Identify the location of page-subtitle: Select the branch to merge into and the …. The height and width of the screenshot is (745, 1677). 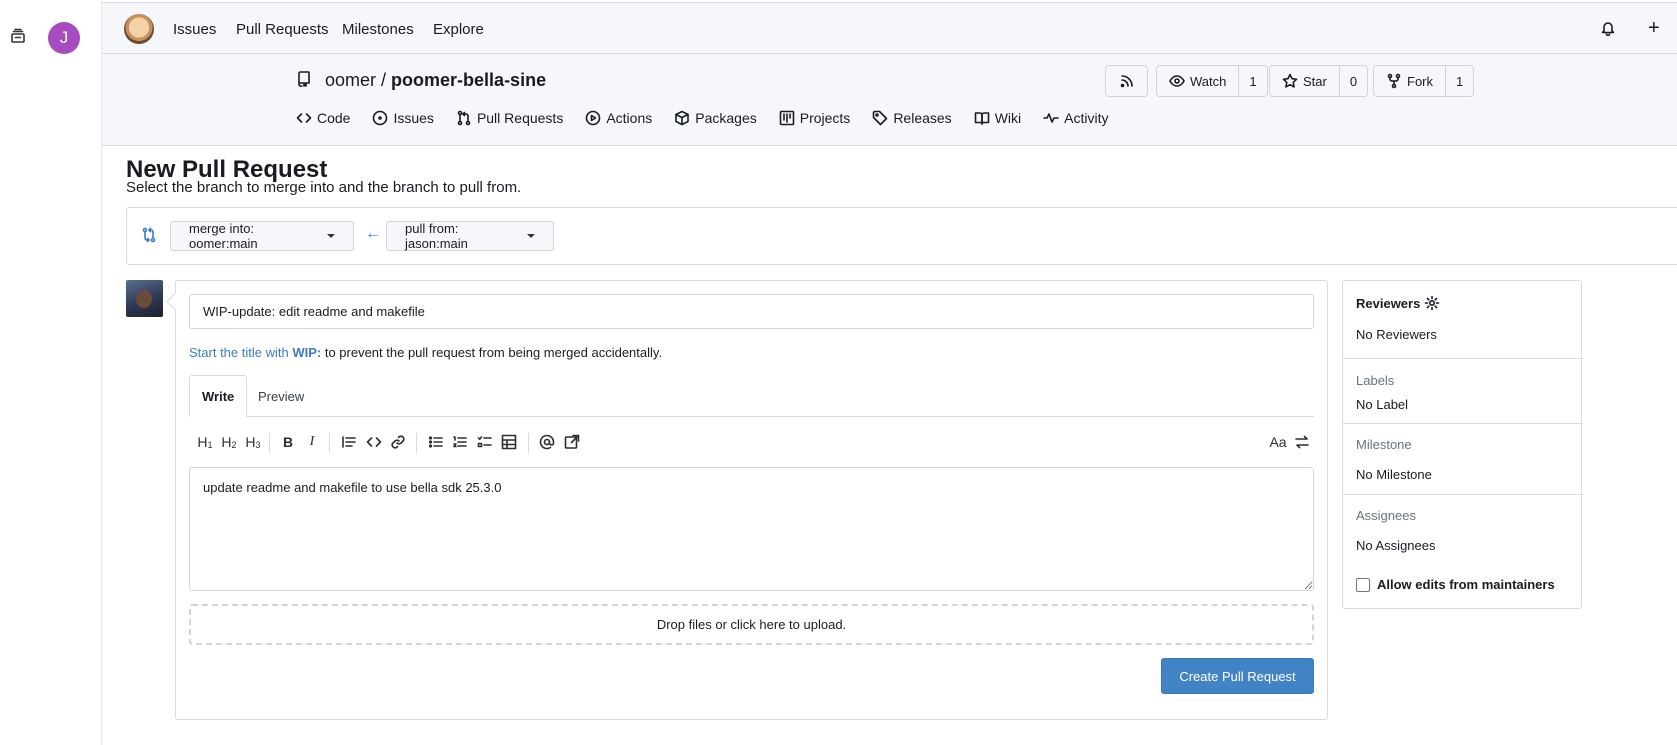
(324, 187).